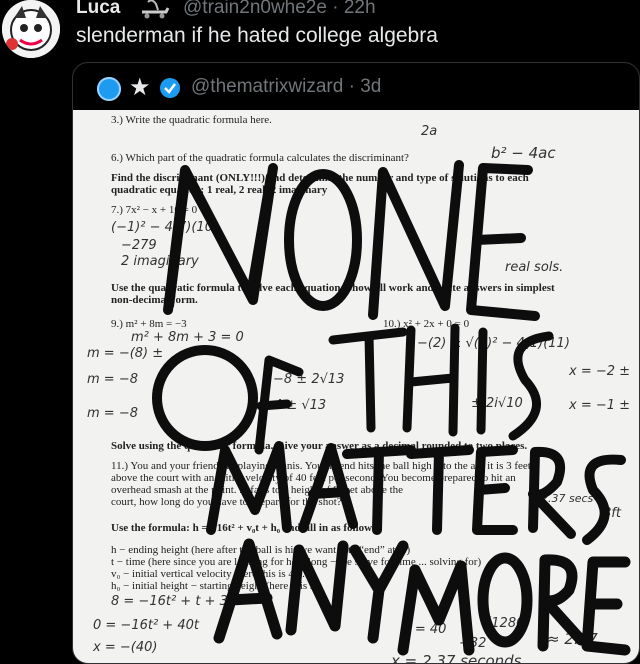  What do you see at coordinates (109, 89) in the screenshot?
I see `quoted-avatar` at bounding box center [109, 89].